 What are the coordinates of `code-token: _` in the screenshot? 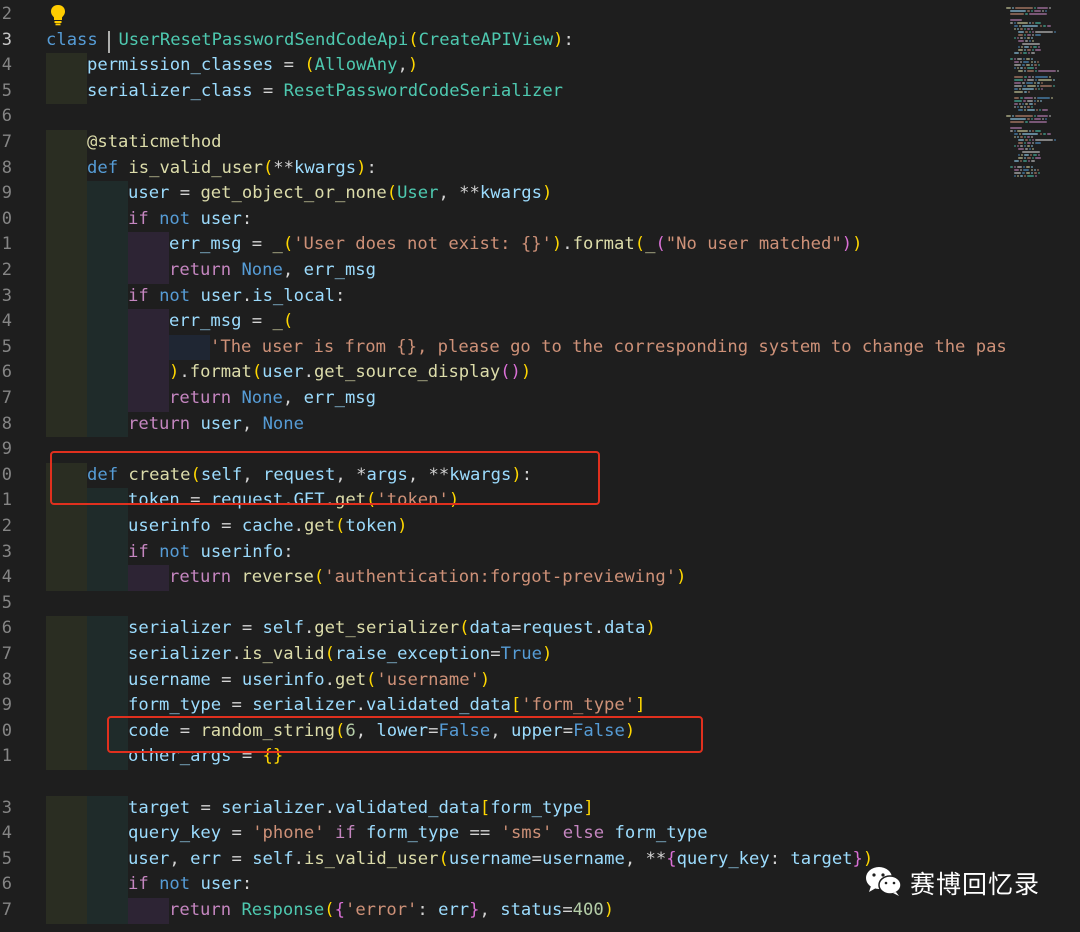 It's located at (650, 244).